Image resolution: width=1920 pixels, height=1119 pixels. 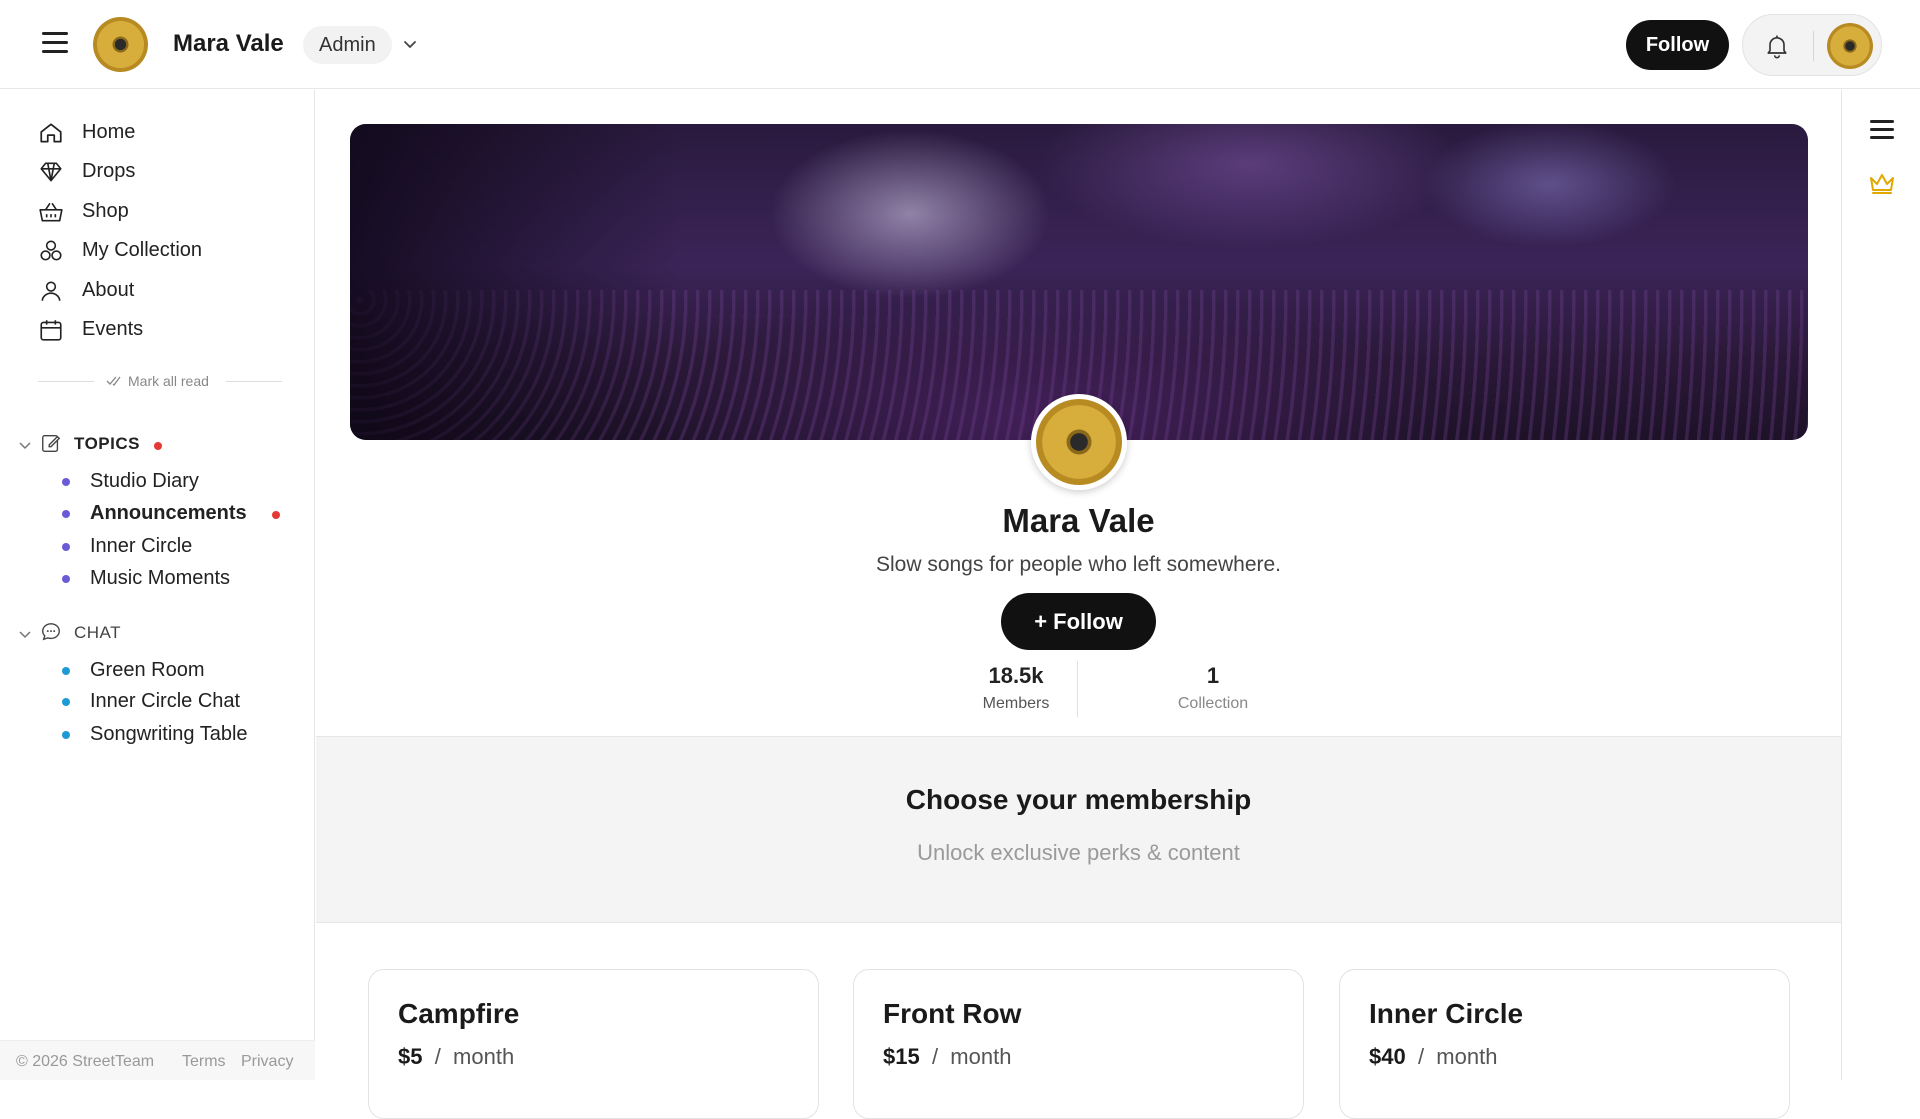 I want to click on members-stat: 18.5k Members, so click(x=1016, y=688).